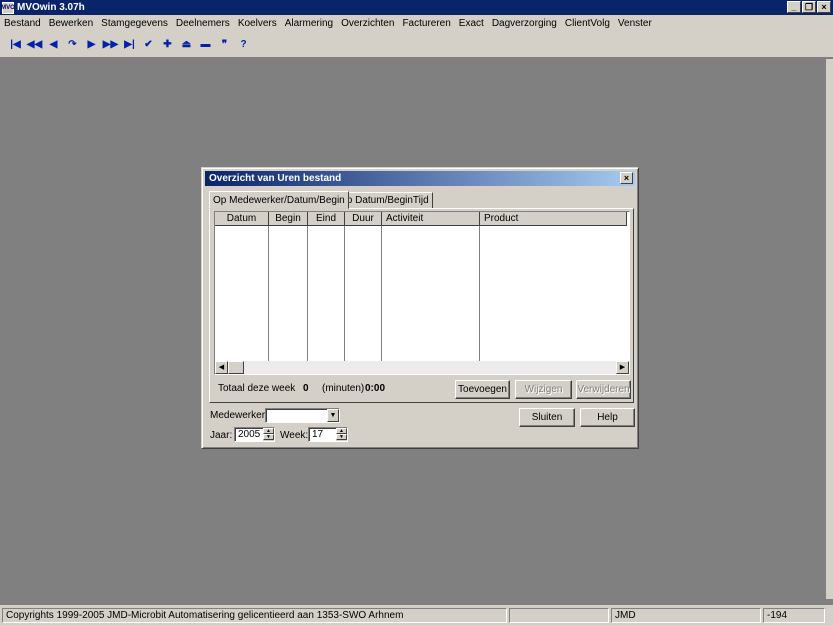 This screenshot has width=833, height=625. What do you see at coordinates (603, 389) in the screenshot?
I see `delete-button: Verwijderen` at bounding box center [603, 389].